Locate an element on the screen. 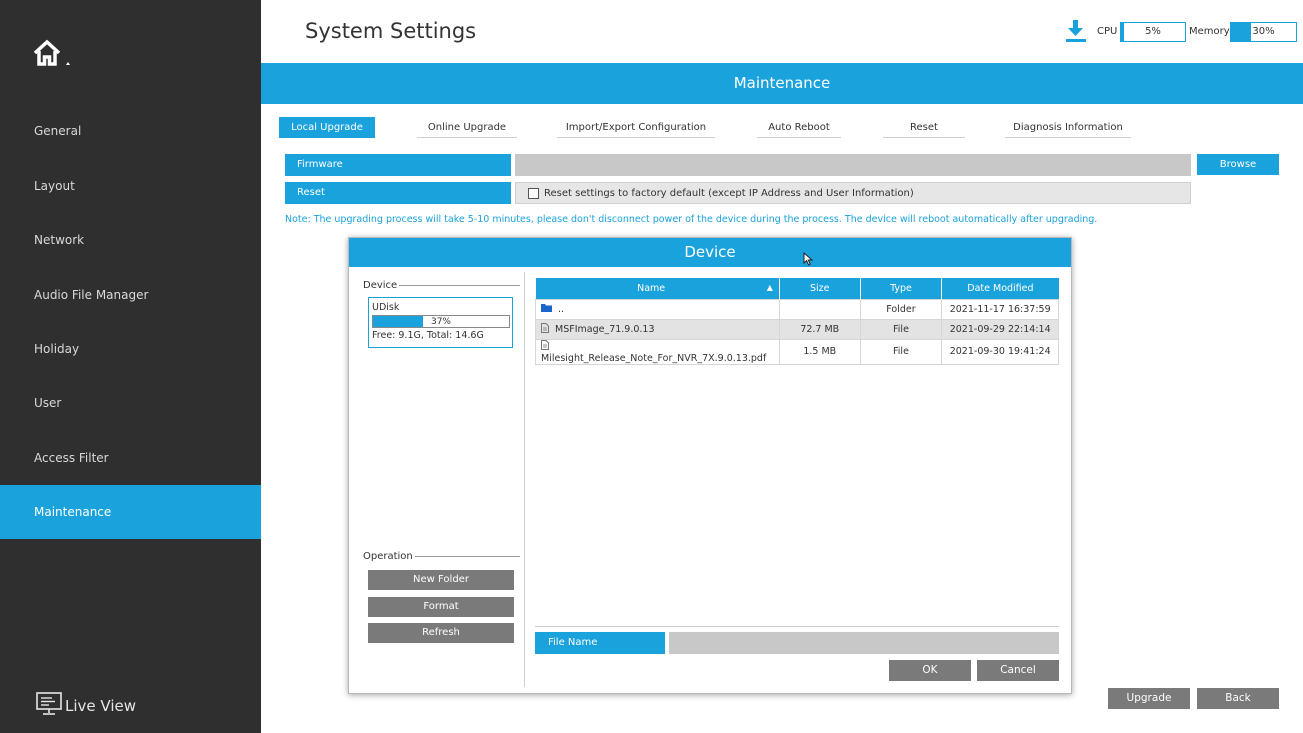 The height and width of the screenshot is (733, 1303). cancel-button: Cancel is located at coordinates (1018, 670).